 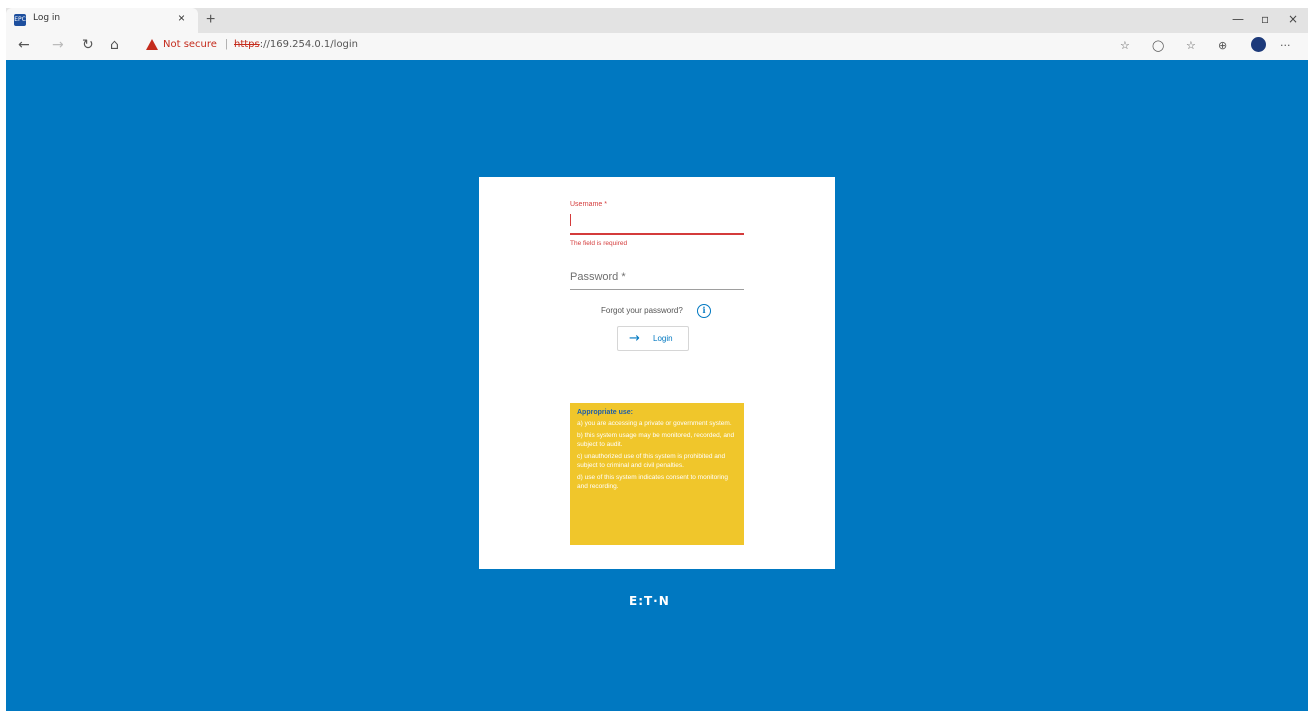 I want to click on text-cursor, so click(x=570, y=220).